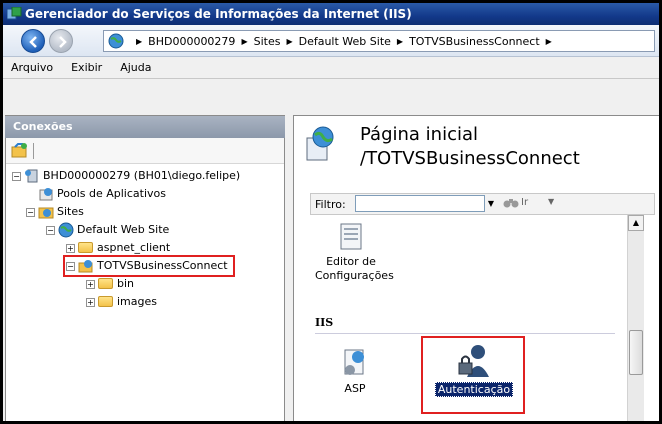  What do you see at coordinates (111, 193) in the screenshot?
I see `tree-node-label: Pools de Aplicativos` at bounding box center [111, 193].